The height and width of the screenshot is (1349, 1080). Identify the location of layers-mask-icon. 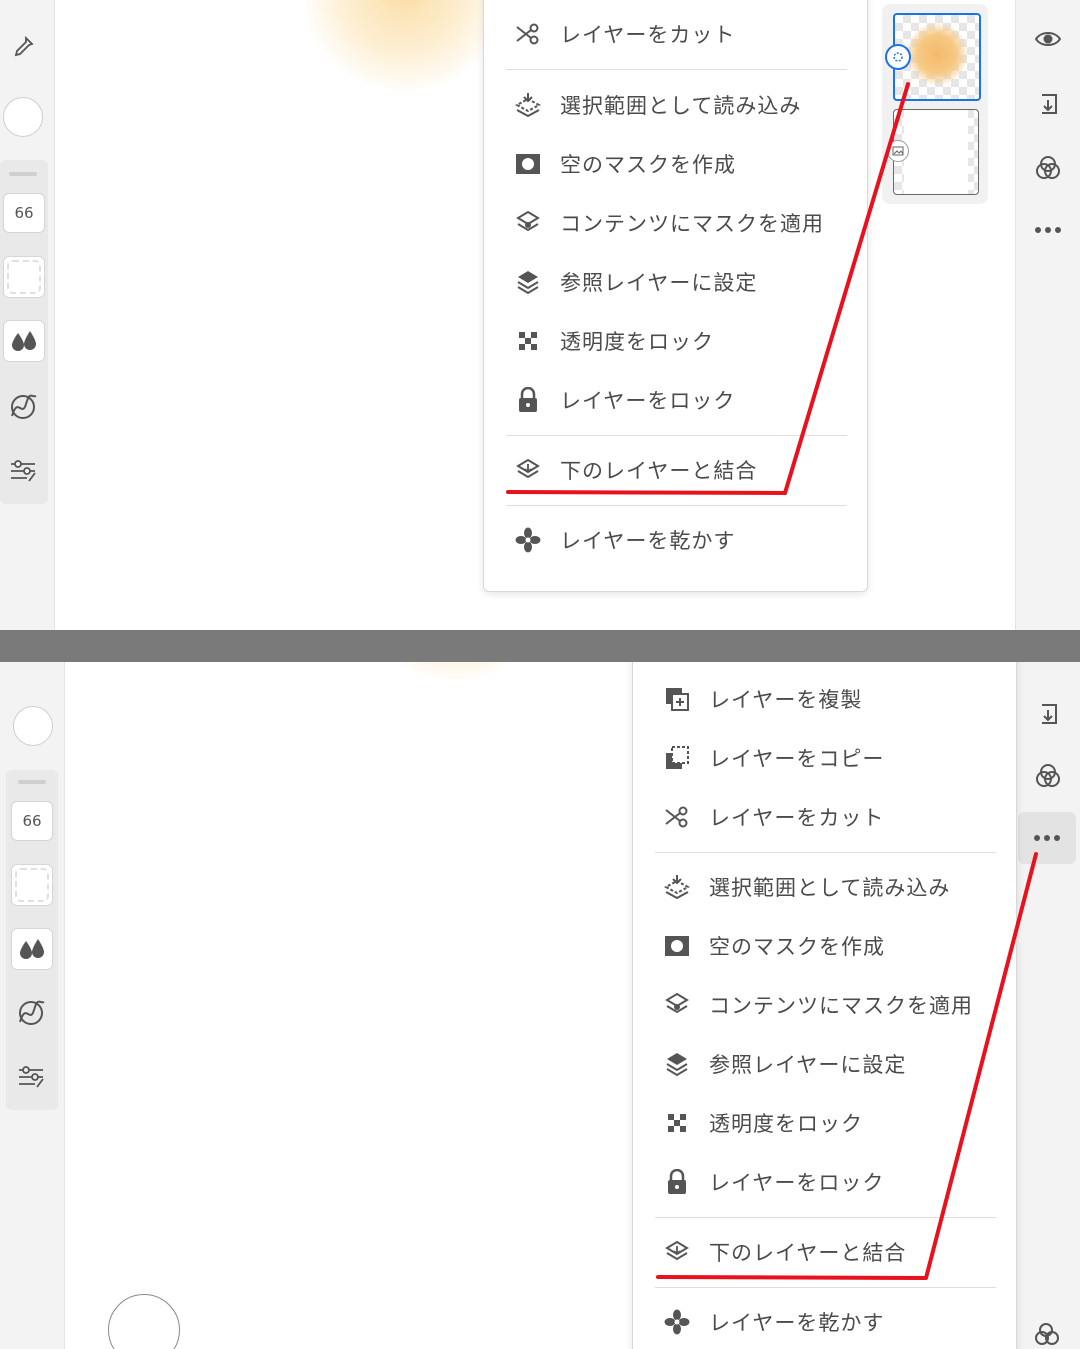
(677, 1005).